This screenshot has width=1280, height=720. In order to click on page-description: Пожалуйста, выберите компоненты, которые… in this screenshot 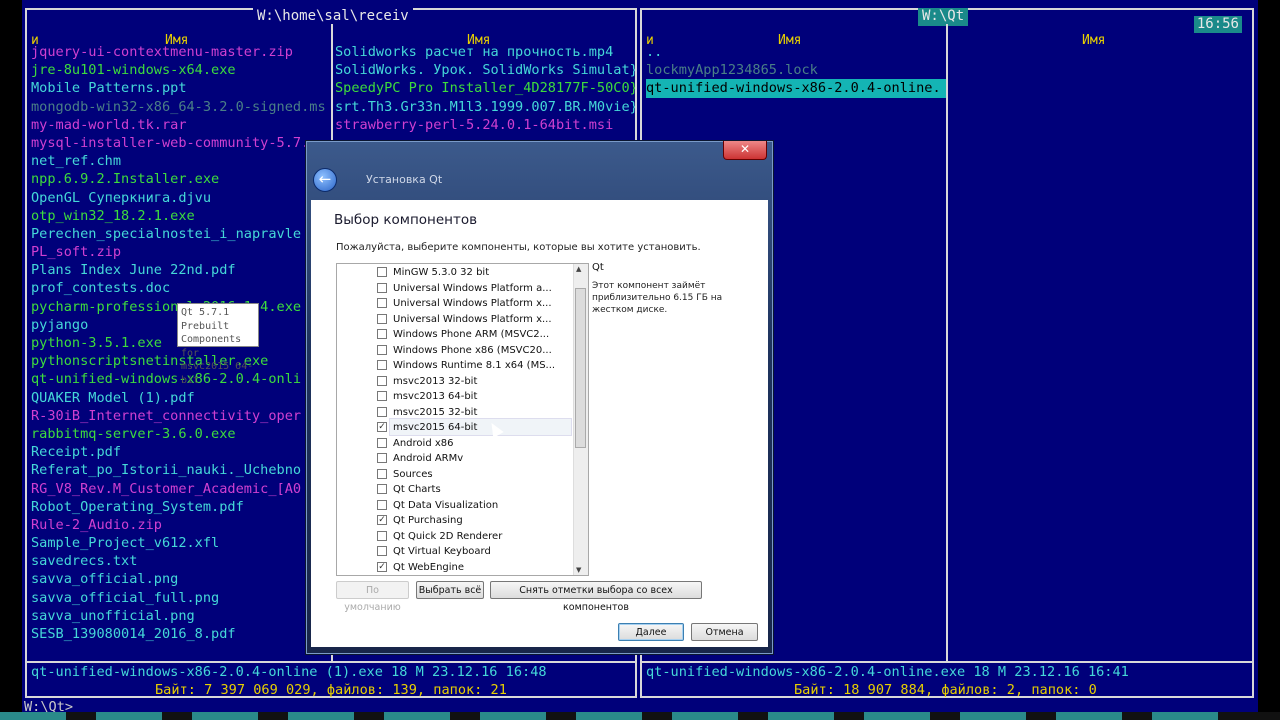, I will do `click(518, 247)`.